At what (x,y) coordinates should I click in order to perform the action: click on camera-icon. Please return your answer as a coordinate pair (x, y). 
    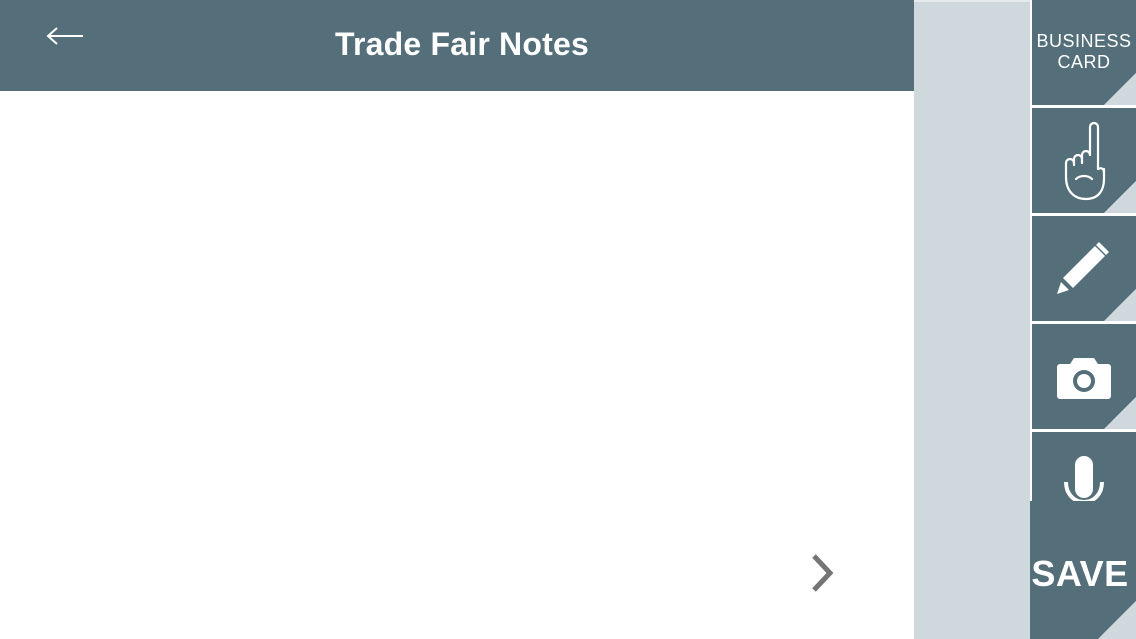
    Looking at the image, I should click on (1084, 378).